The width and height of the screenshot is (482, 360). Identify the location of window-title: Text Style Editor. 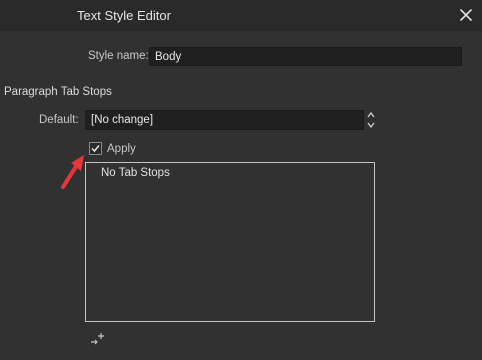
(124, 15).